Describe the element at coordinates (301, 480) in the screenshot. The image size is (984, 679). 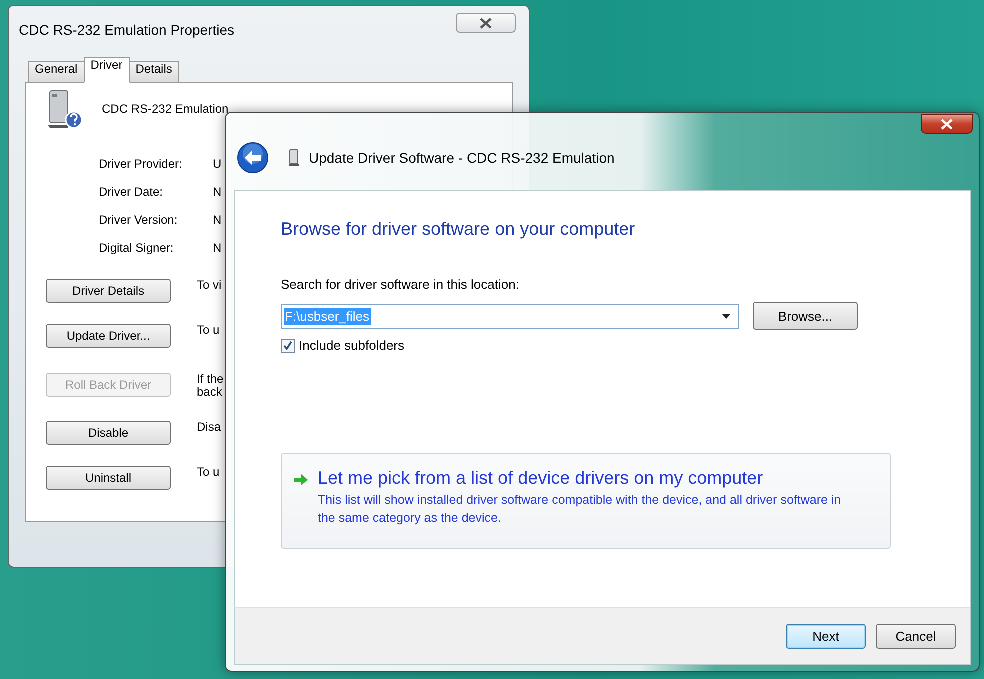
I see `arrow-icon` at that location.